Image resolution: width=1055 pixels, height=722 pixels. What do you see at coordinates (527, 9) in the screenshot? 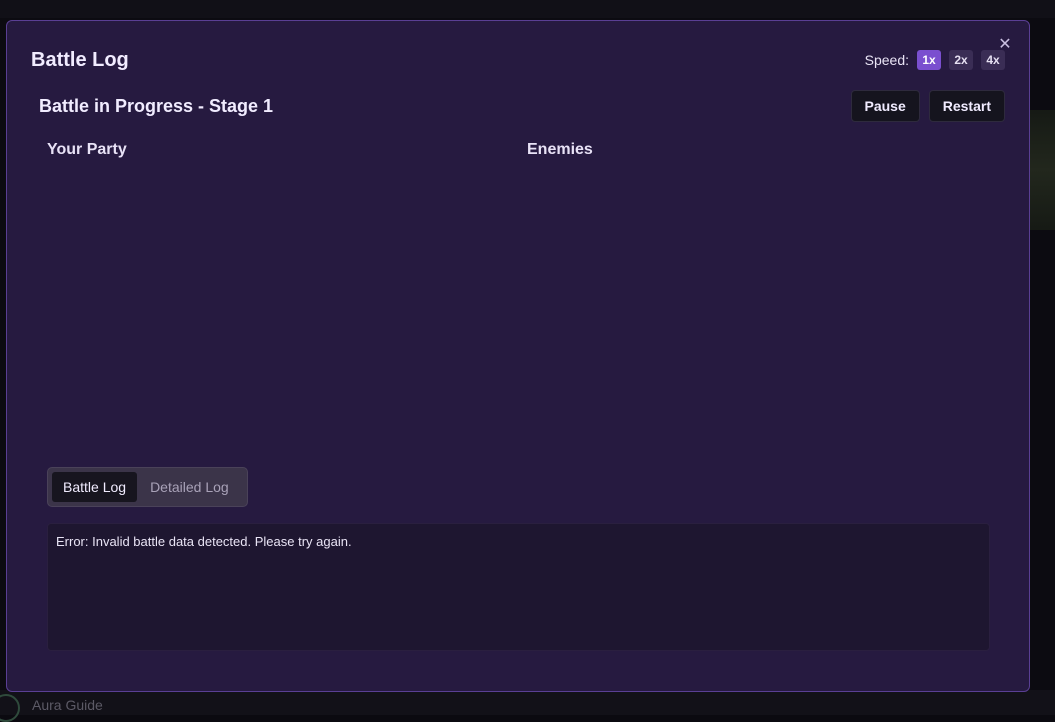
I see `background-top-bar` at bounding box center [527, 9].